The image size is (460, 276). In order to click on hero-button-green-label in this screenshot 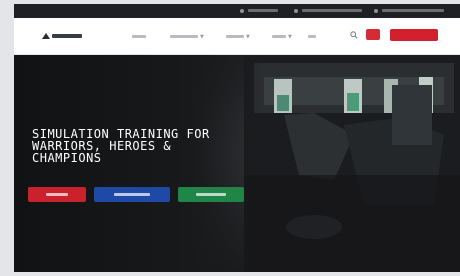, I will do `click(211, 194)`.